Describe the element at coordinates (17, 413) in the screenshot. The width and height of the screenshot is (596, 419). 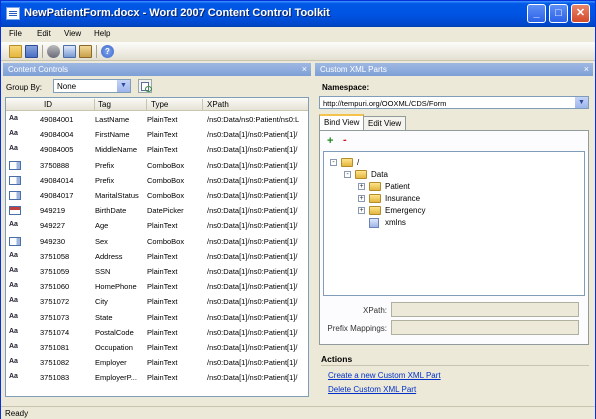
I see `status-text: Ready` at that location.